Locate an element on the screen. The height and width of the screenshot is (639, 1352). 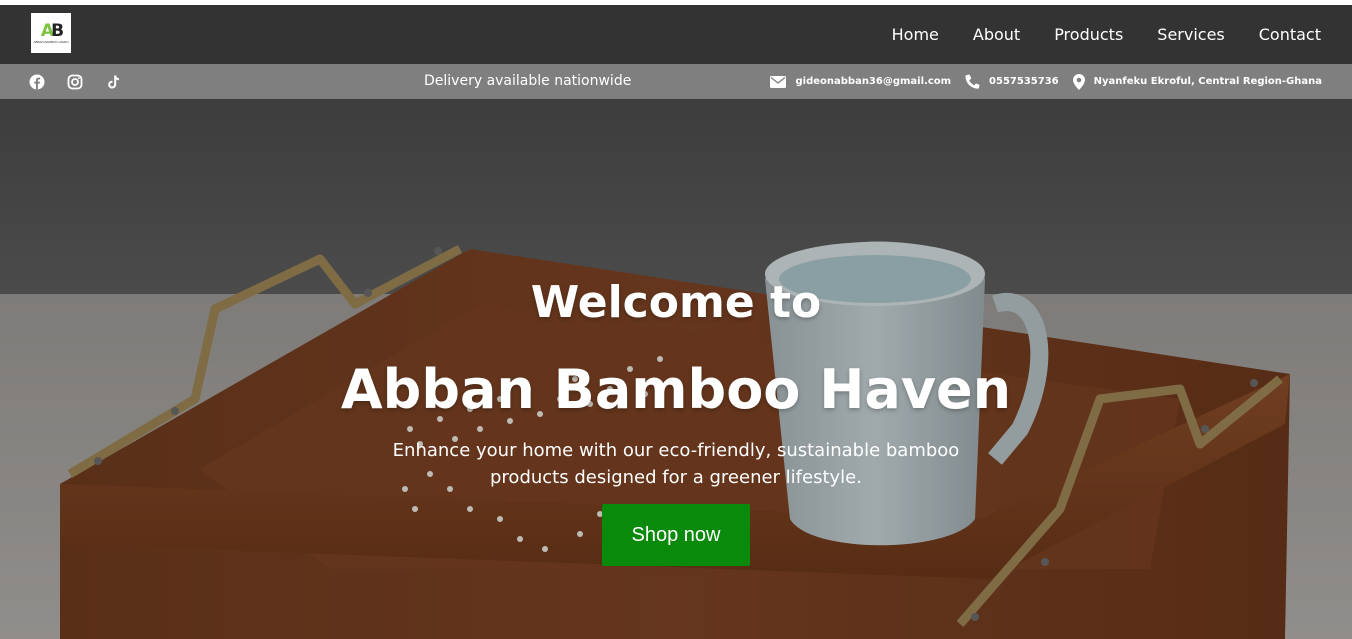
phone-contact: 0557535736 is located at coordinates (1012, 81).